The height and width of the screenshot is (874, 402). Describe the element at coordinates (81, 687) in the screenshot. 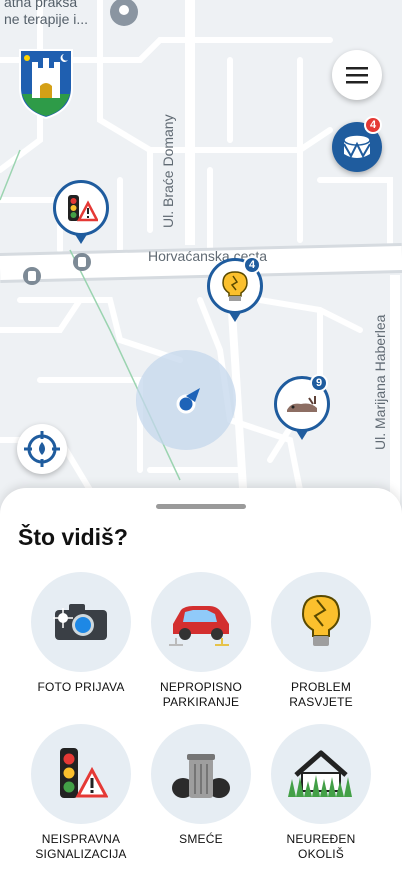

I see `tile-label: FOTO PRIJAVA` at that location.